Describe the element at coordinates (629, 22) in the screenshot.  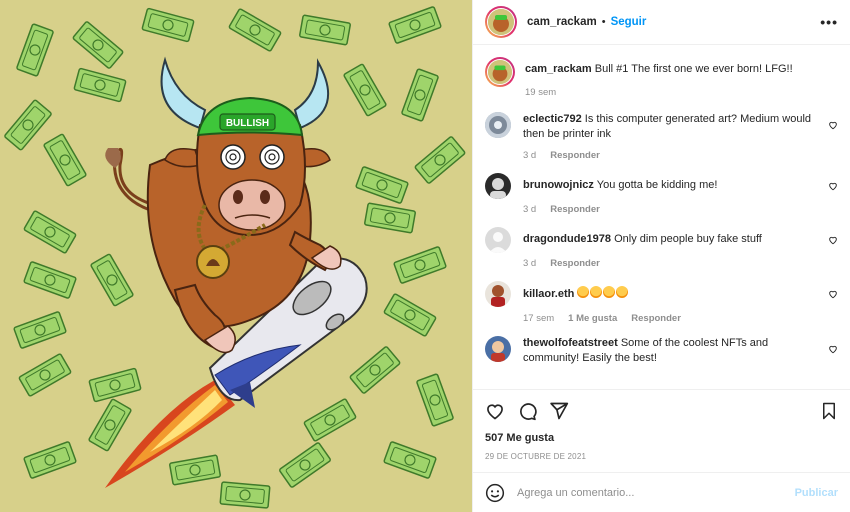
I see `follow-button: Seguir` at that location.